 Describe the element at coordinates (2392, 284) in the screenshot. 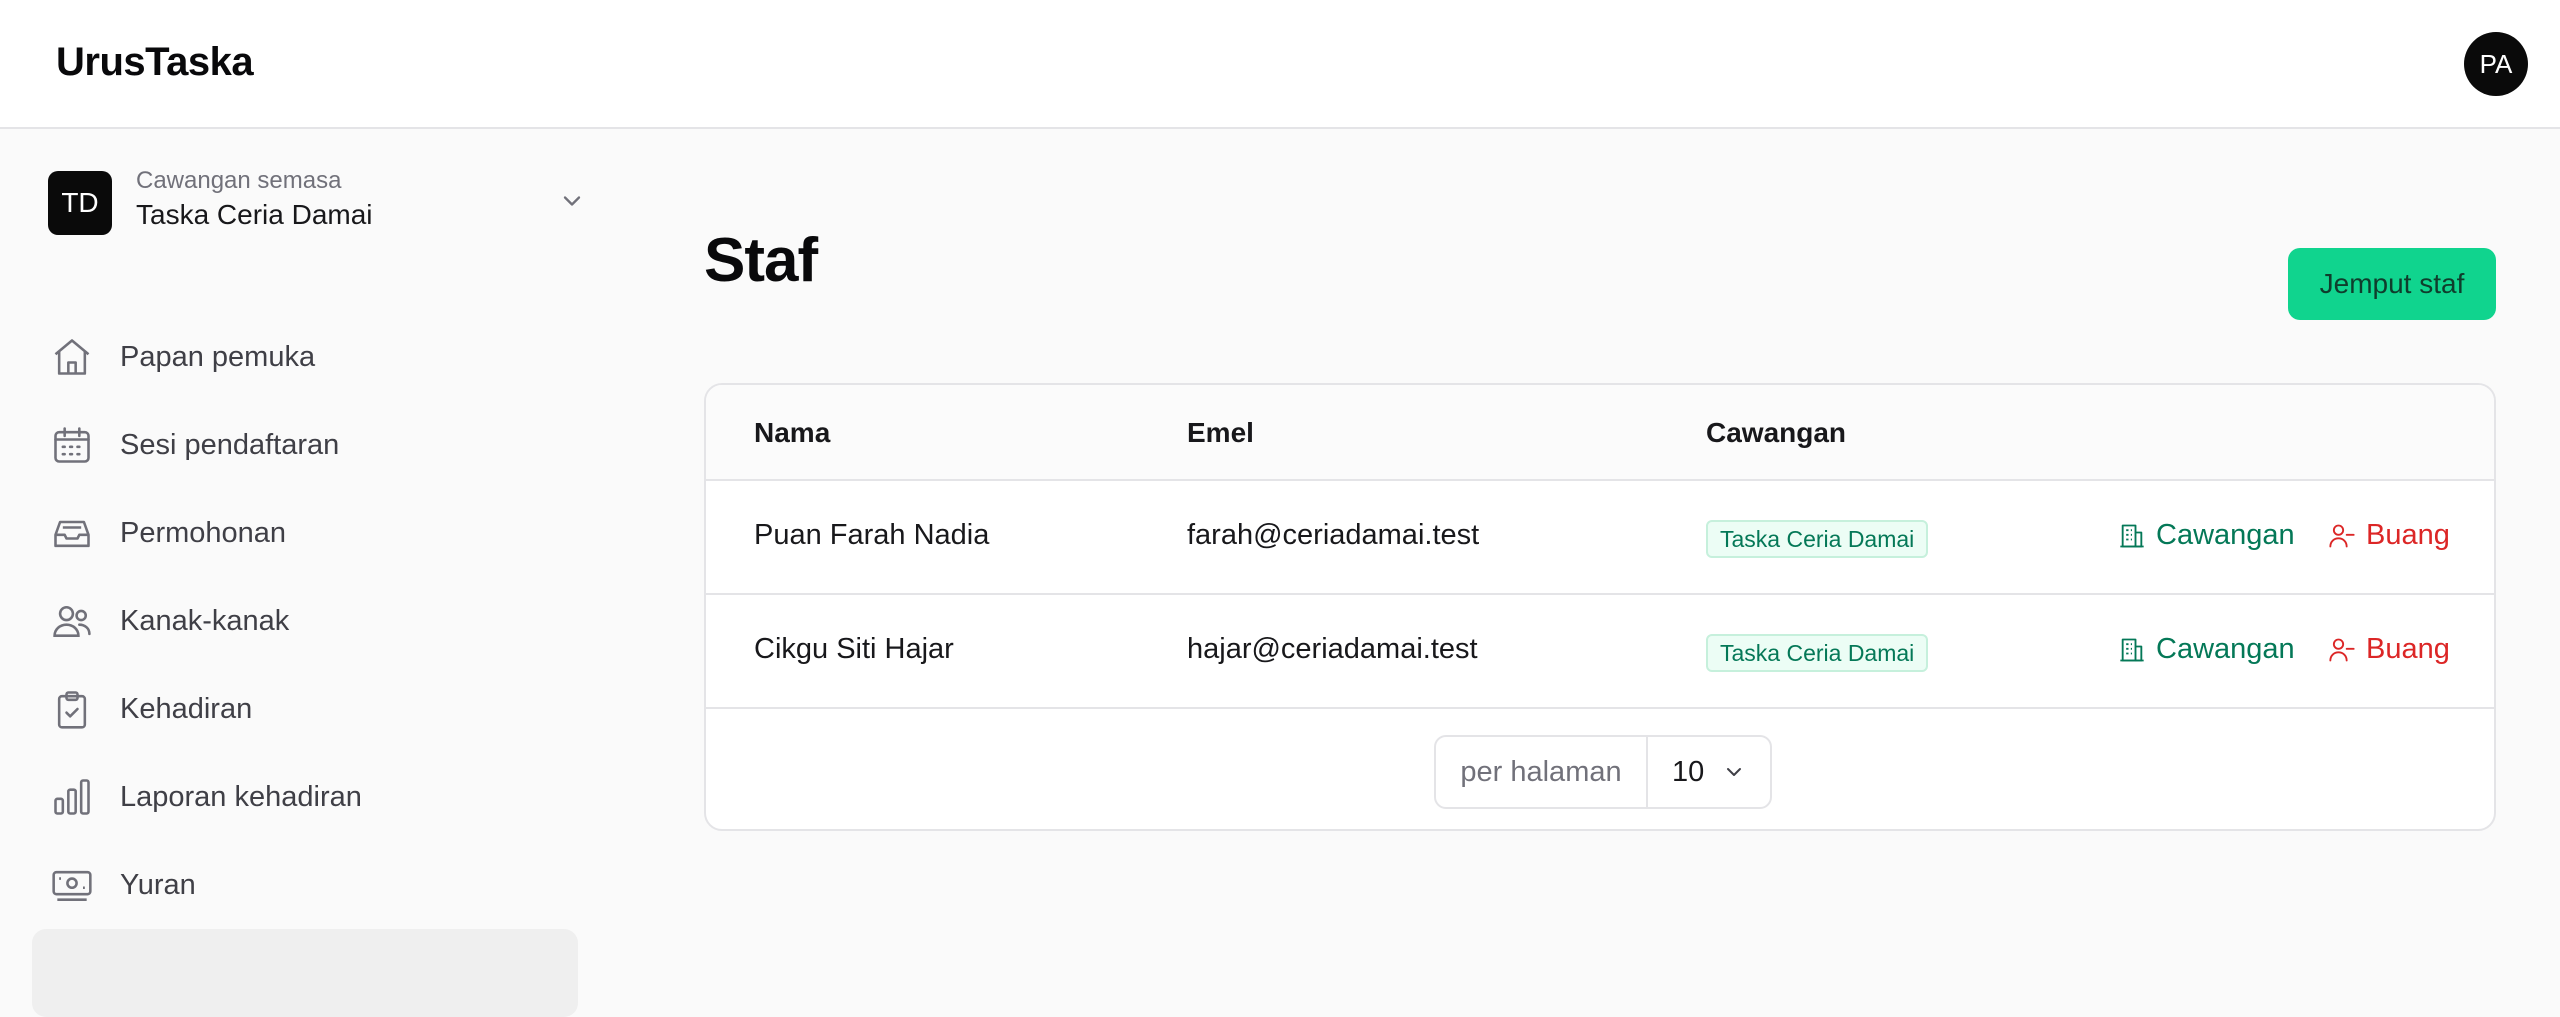

I see `invite-staff-button: Jemput staf` at that location.